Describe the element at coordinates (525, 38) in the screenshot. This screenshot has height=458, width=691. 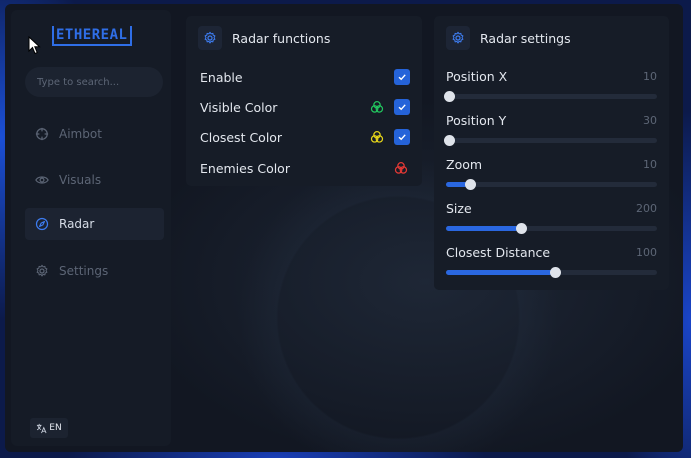
I see `panel-title: Radar settings` at that location.